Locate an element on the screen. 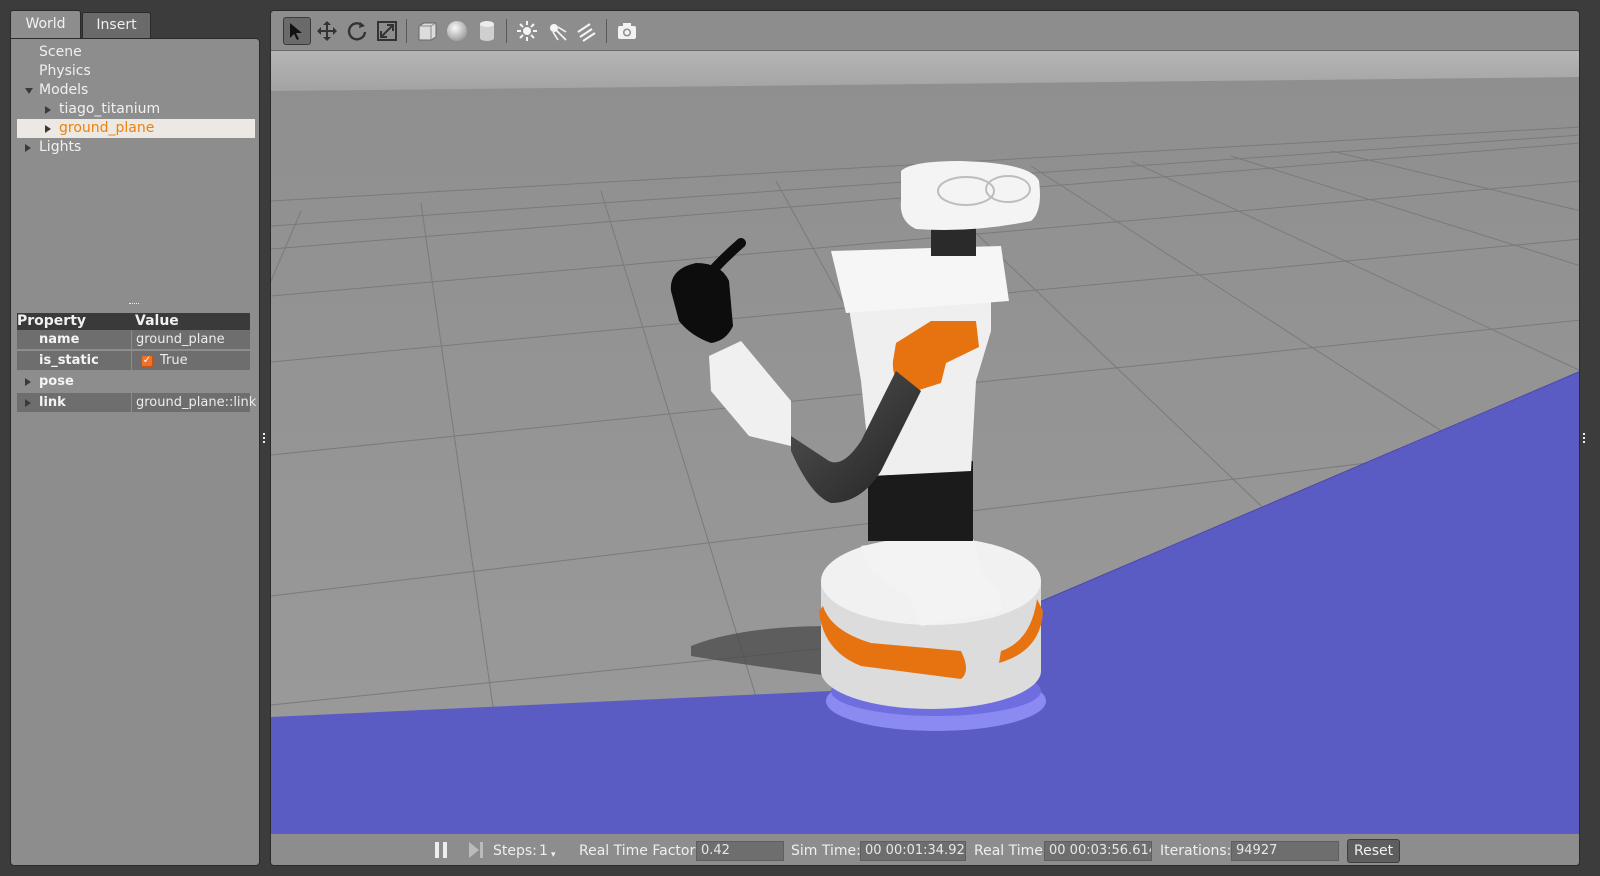  property-value: ground_plane is located at coordinates (180, 339).